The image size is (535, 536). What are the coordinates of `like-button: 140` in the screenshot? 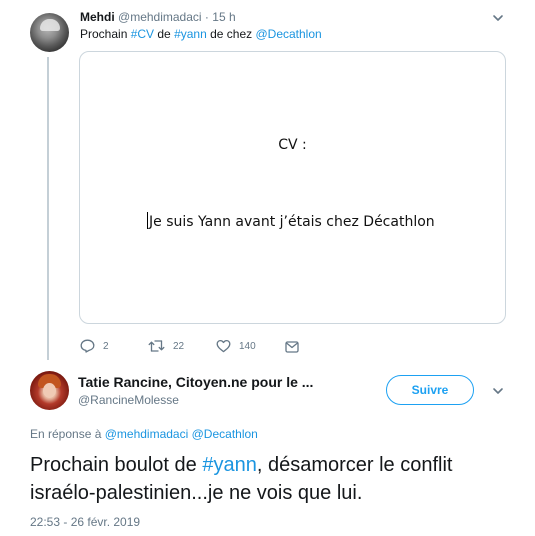 It's located at (236, 346).